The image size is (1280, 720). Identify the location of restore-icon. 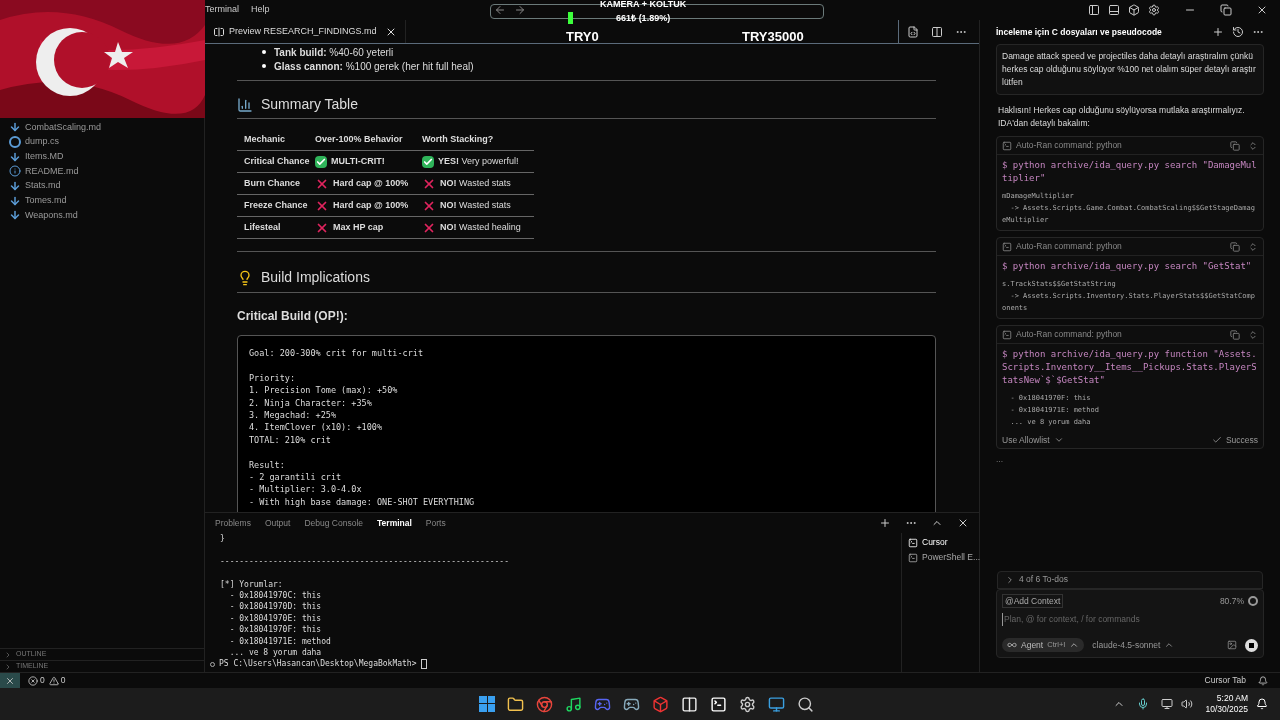
(1226, 10).